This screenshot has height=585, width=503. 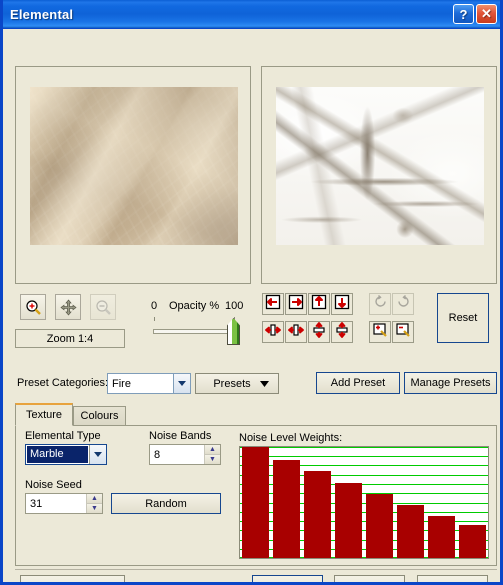 I want to click on zoom-in-icon, so click(x=33, y=307).